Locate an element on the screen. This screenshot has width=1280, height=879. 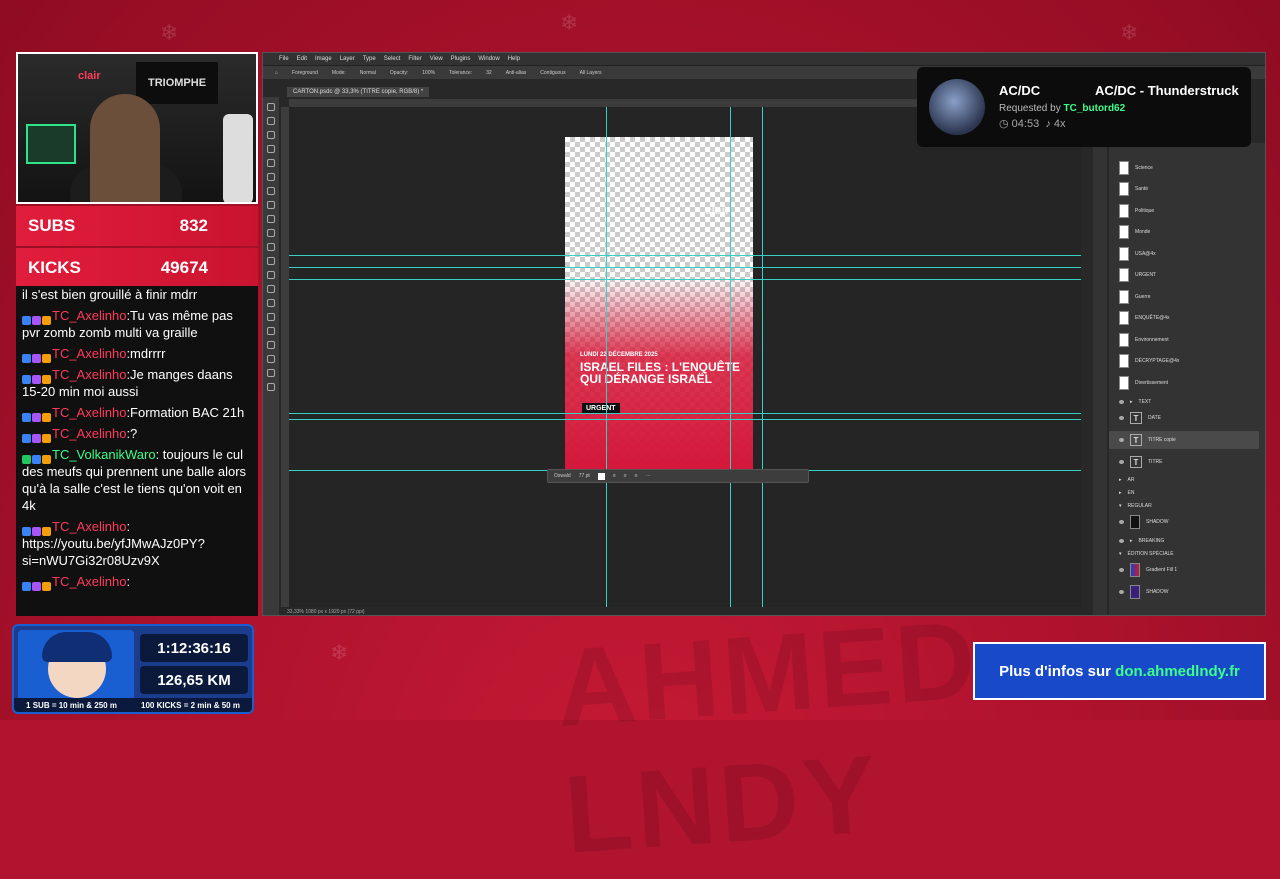
menu-type: Type is located at coordinates (369, 59).